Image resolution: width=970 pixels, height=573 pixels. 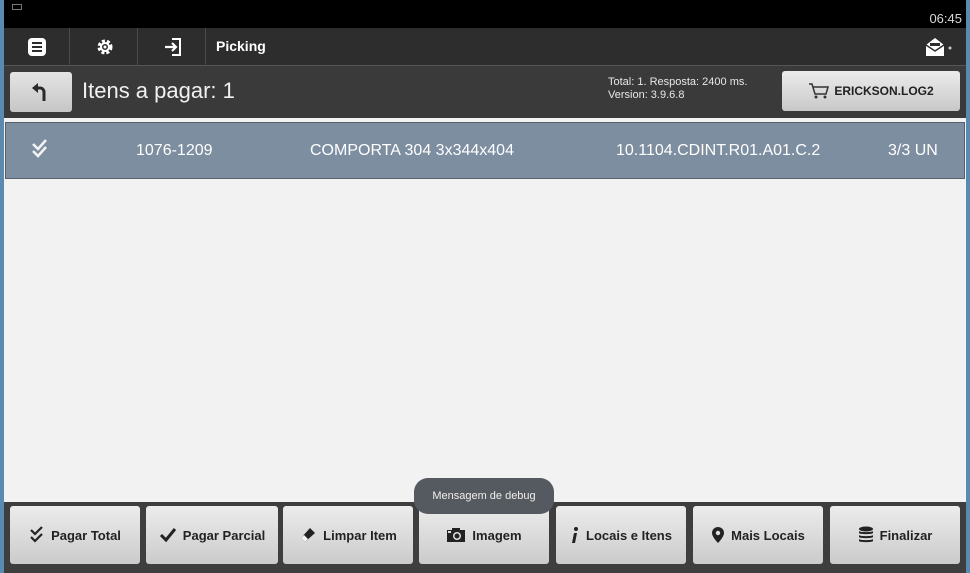 What do you see at coordinates (945, 18) in the screenshot?
I see `clock: 06:45` at bounding box center [945, 18].